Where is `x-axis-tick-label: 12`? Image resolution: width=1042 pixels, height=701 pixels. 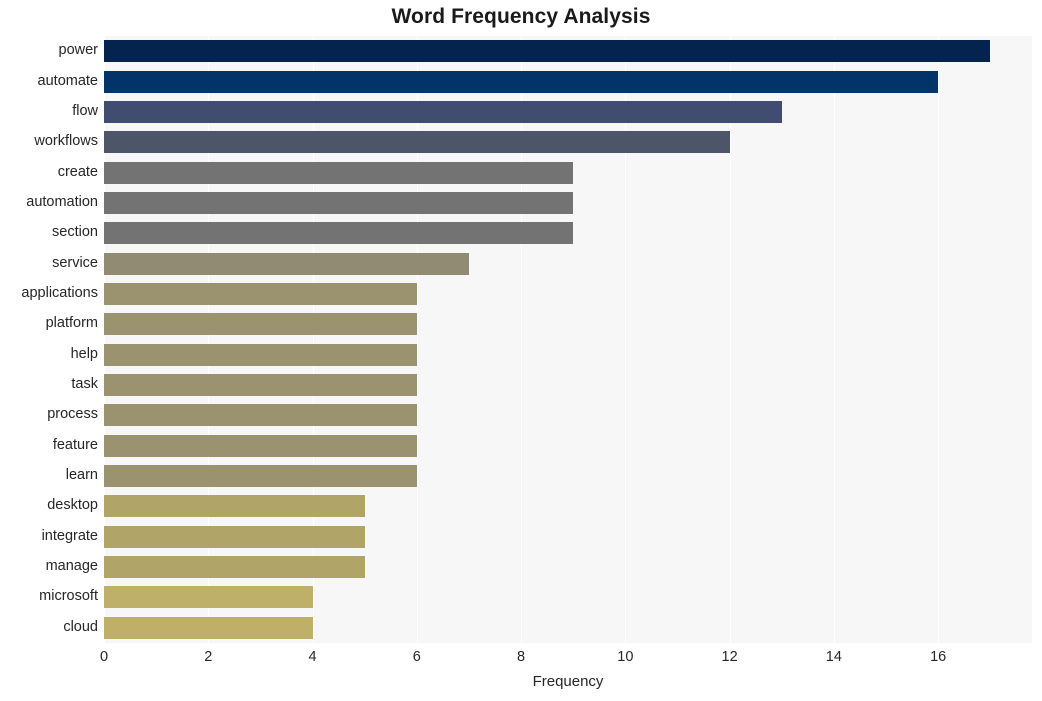 x-axis-tick-label: 12 is located at coordinates (729, 657).